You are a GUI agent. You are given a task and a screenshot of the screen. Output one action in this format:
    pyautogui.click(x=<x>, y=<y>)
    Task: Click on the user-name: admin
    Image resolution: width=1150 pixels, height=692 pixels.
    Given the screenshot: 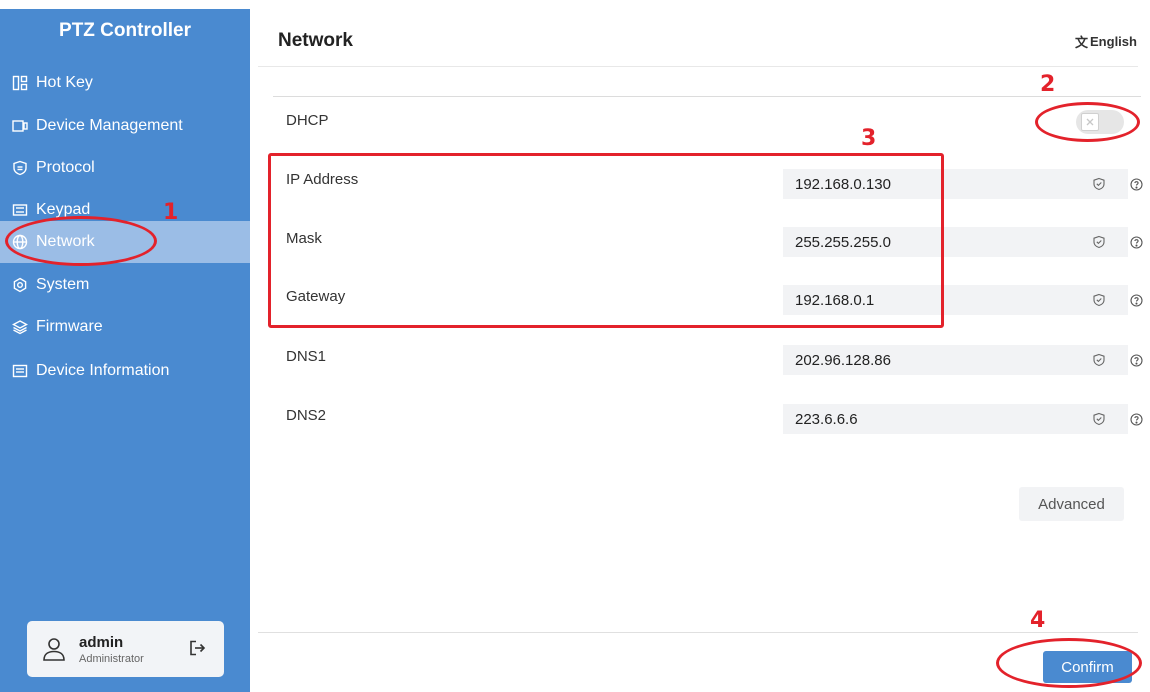 What is the action you would take?
    pyautogui.click(x=101, y=642)
    